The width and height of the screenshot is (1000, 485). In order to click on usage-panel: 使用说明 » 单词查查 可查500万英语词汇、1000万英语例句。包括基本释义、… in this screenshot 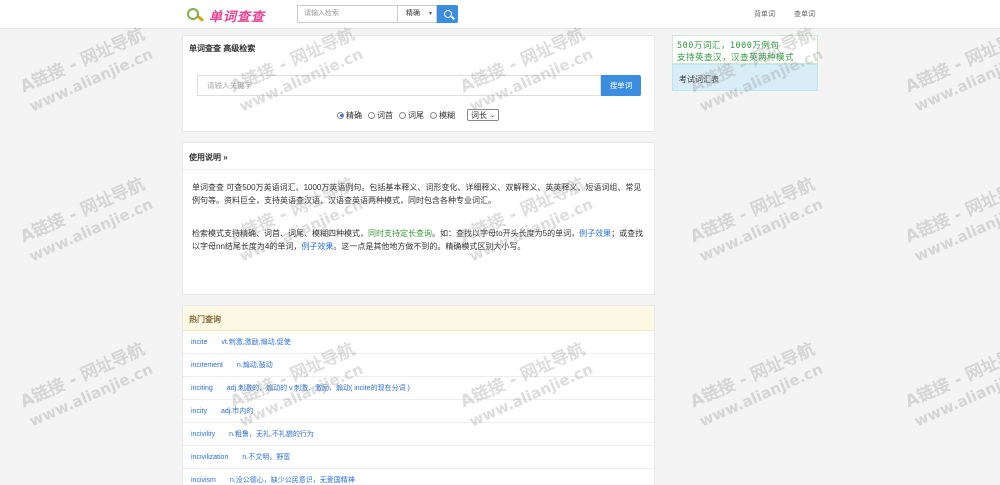, I will do `click(418, 218)`.